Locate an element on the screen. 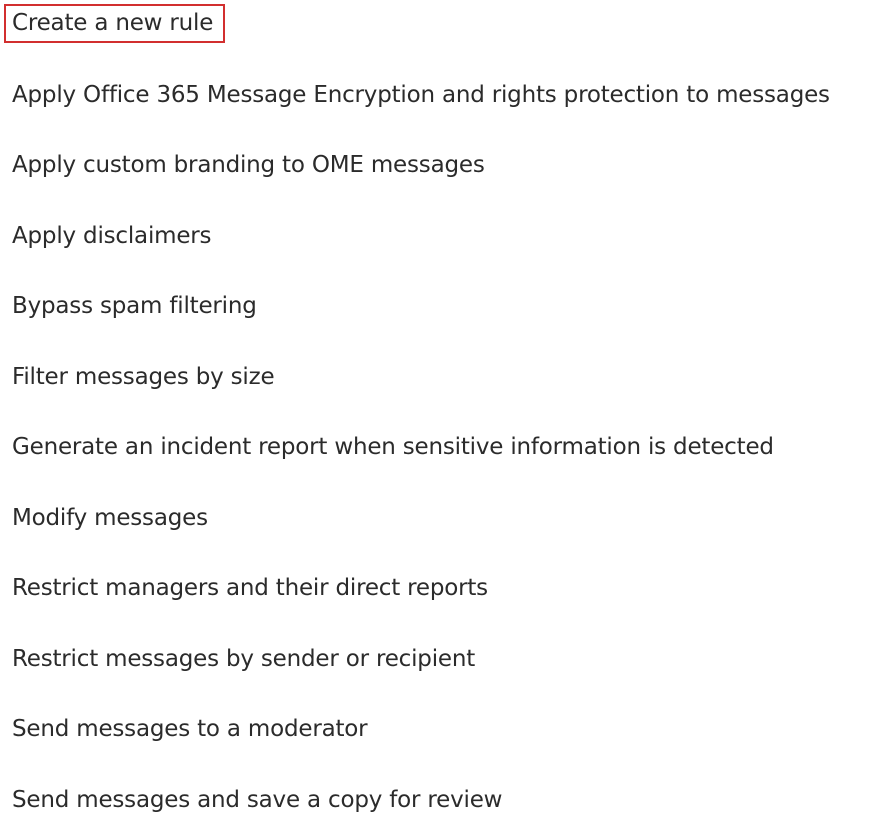 This screenshot has width=889, height=815. menu-item-apply-custom-branding: Apply custom branding to OME messages is located at coordinates (248, 165).